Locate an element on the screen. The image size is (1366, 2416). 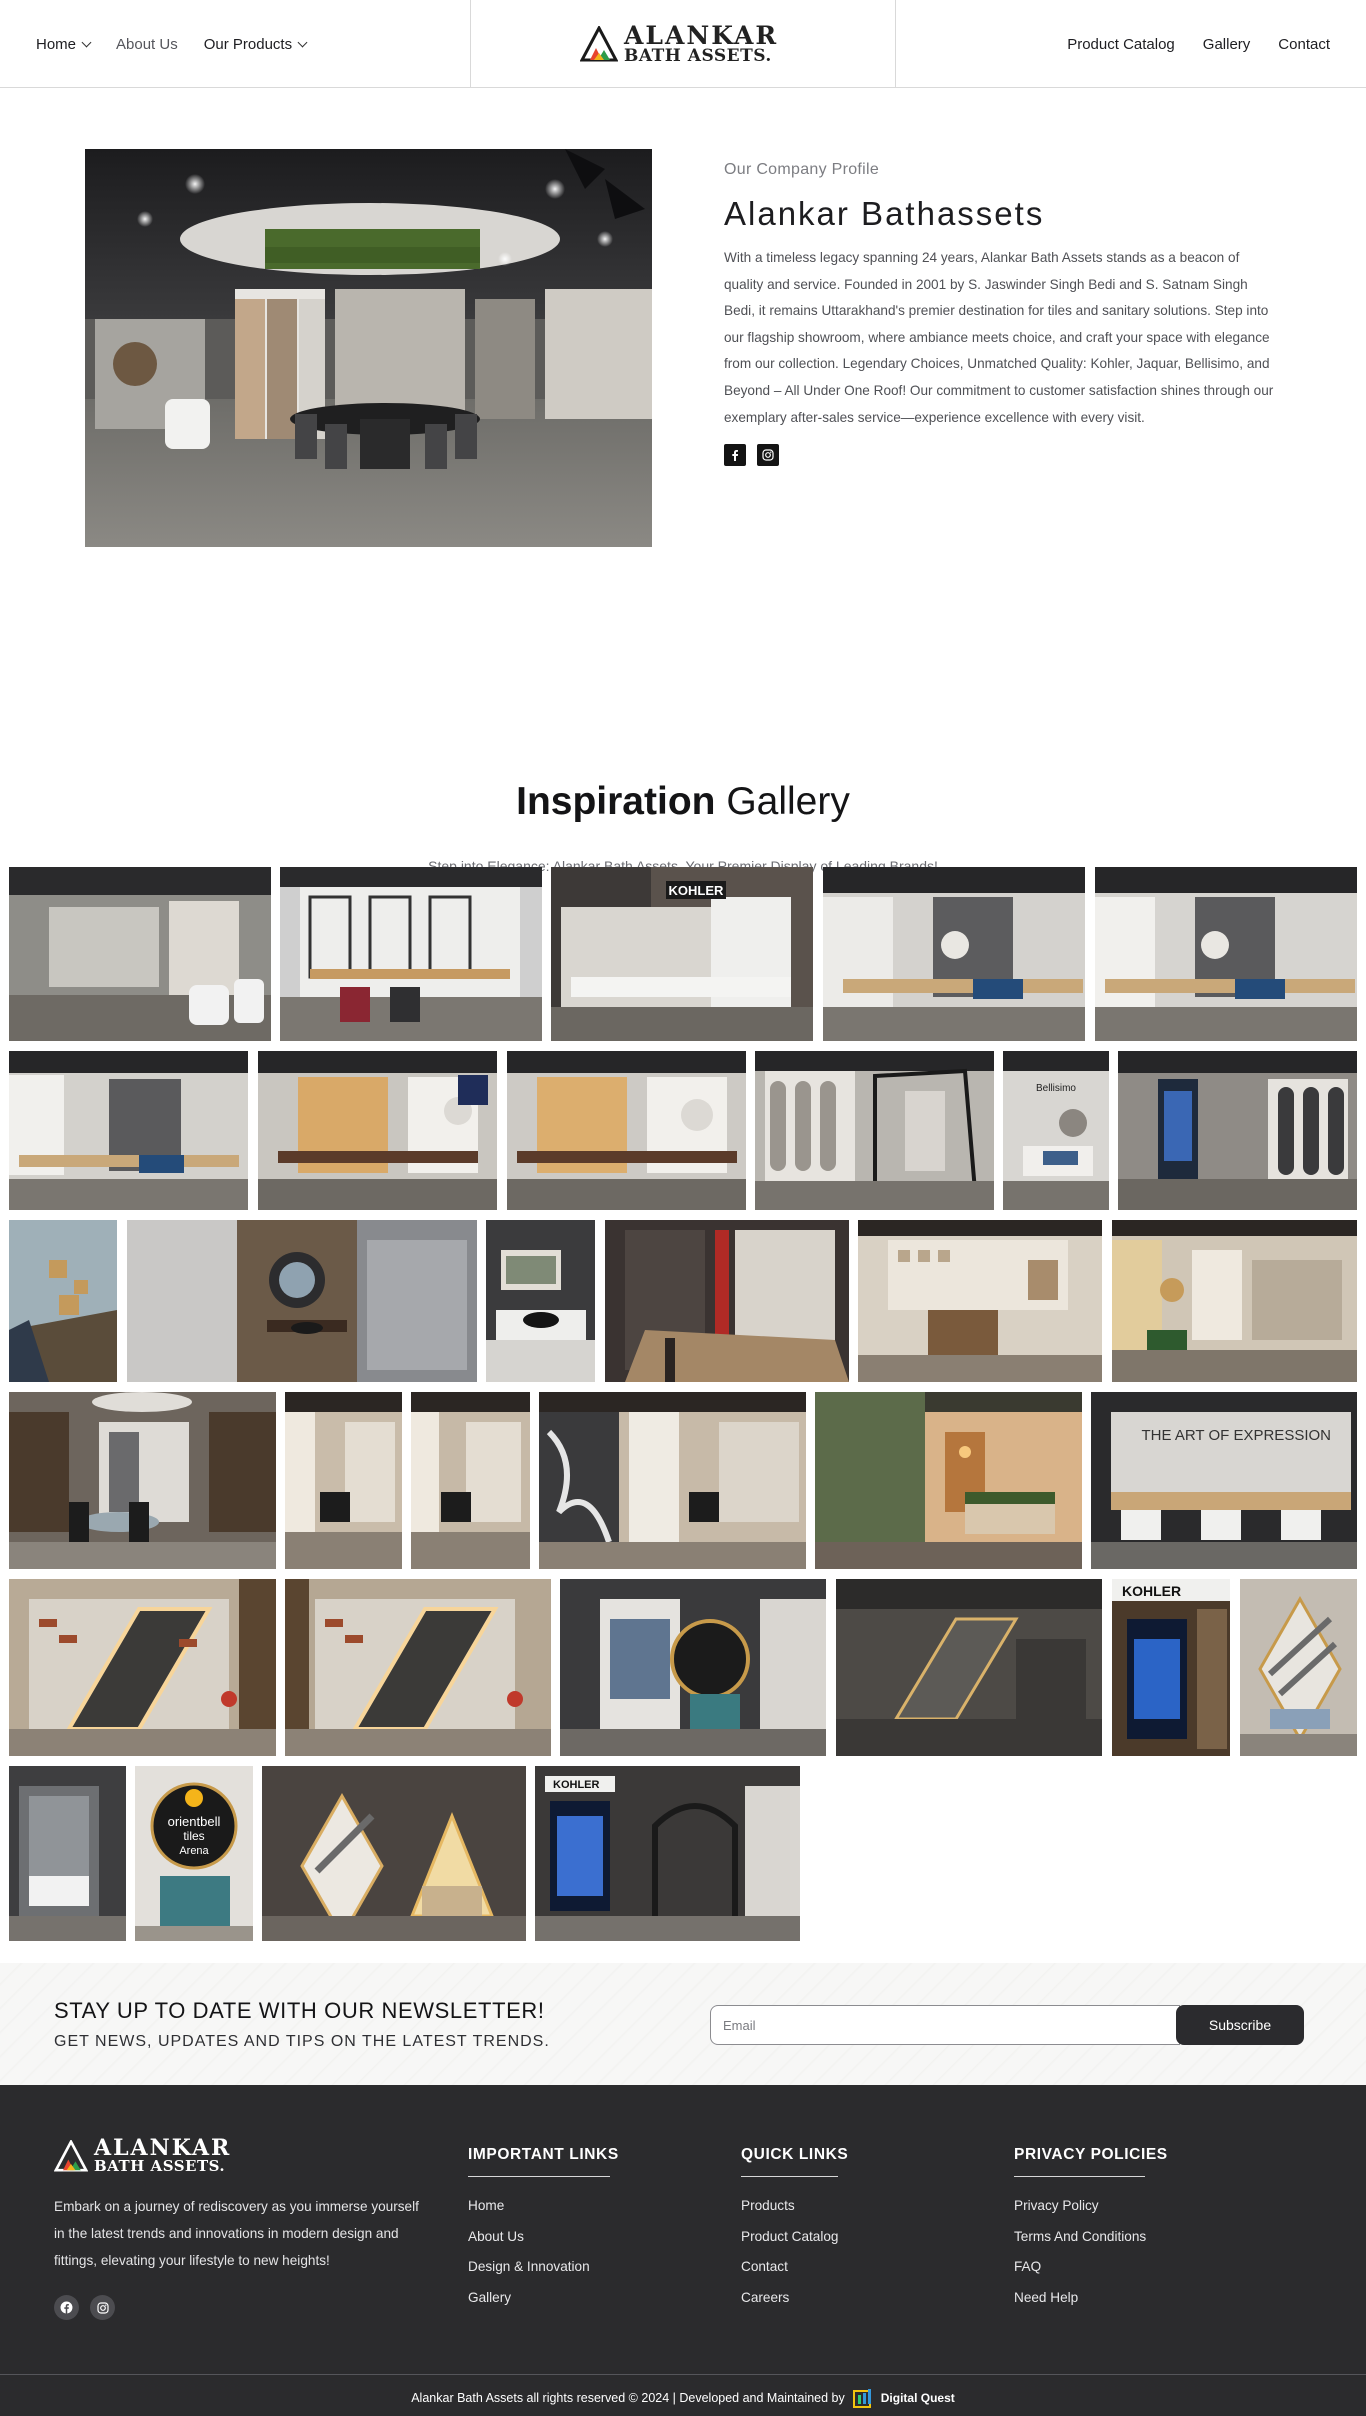
newsletter-email-input is located at coordinates (945, 2025).